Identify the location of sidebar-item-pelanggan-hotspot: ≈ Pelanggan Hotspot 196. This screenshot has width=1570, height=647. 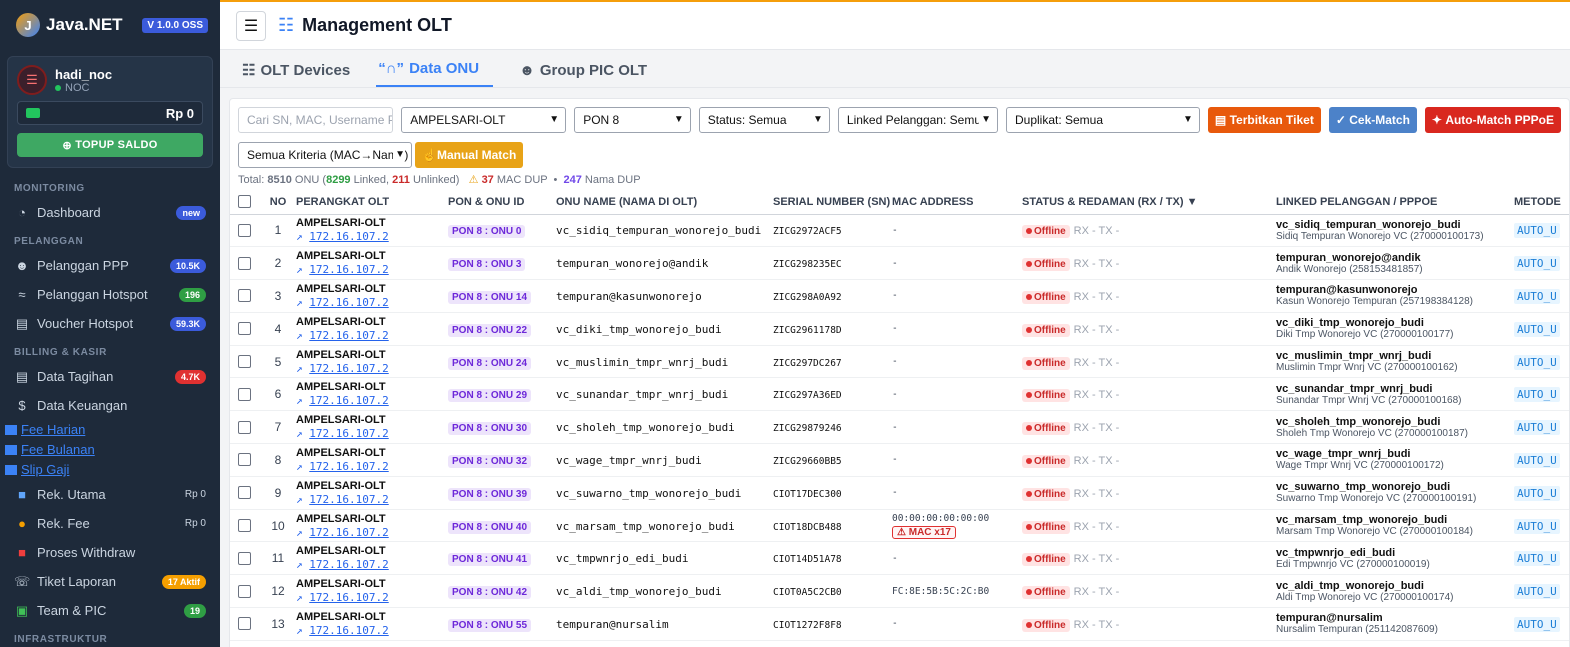
(110, 294).